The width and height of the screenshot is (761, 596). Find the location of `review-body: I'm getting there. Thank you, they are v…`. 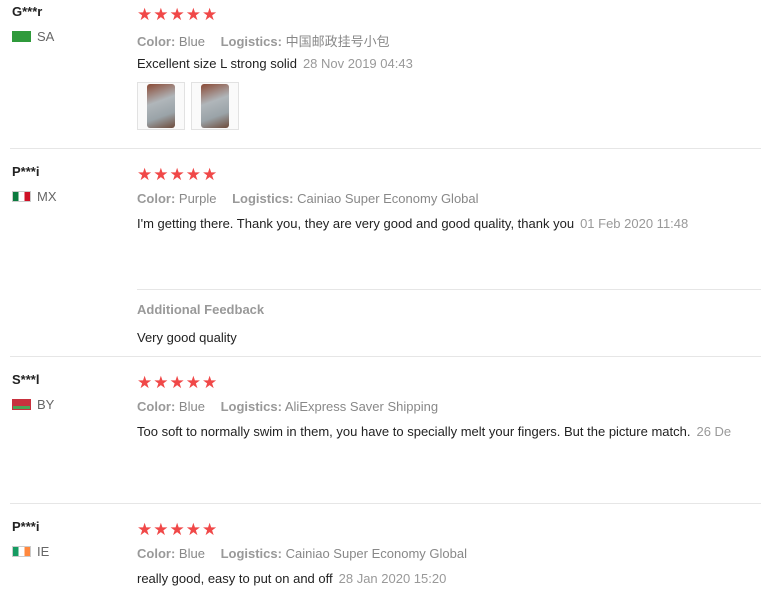

review-body: I'm getting there. Thank you, they are v… is located at coordinates (356, 223).